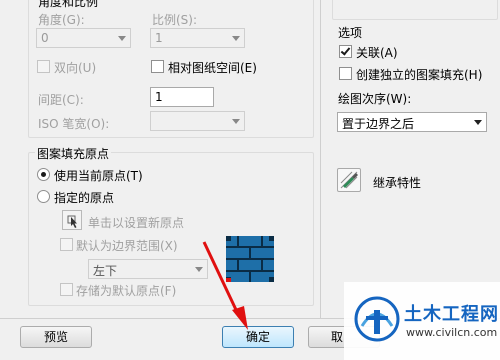 The image size is (500, 360). Describe the element at coordinates (74, 124) in the screenshot. I see `iso-pen-label: ISO 笔宽(O):` at that location.